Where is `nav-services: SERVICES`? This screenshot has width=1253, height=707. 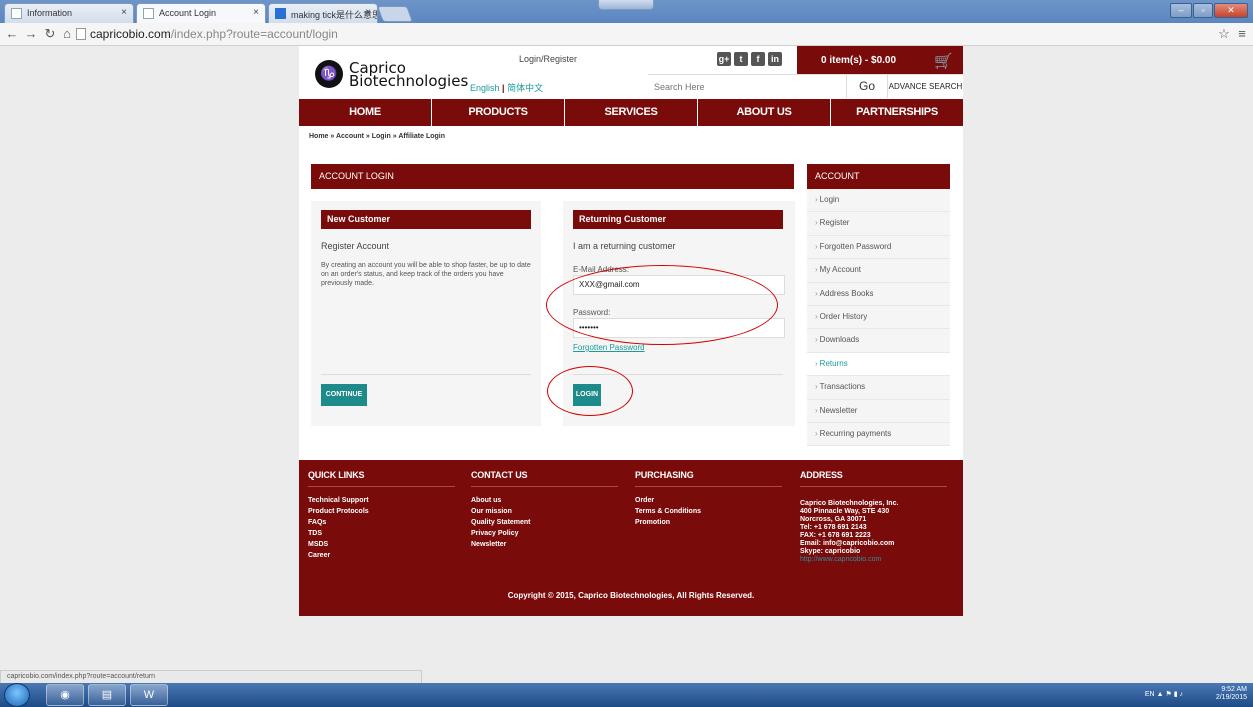 nav-services: SERVICES is located at coordinates (631, 112).